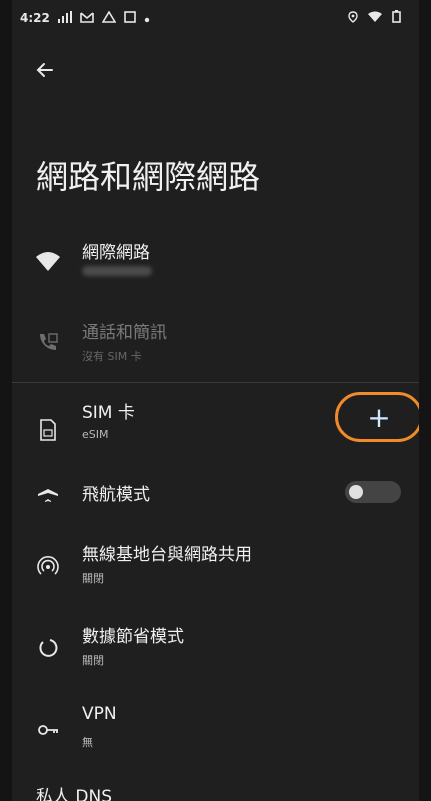  I want to click on section-divider, so click(215, 382).